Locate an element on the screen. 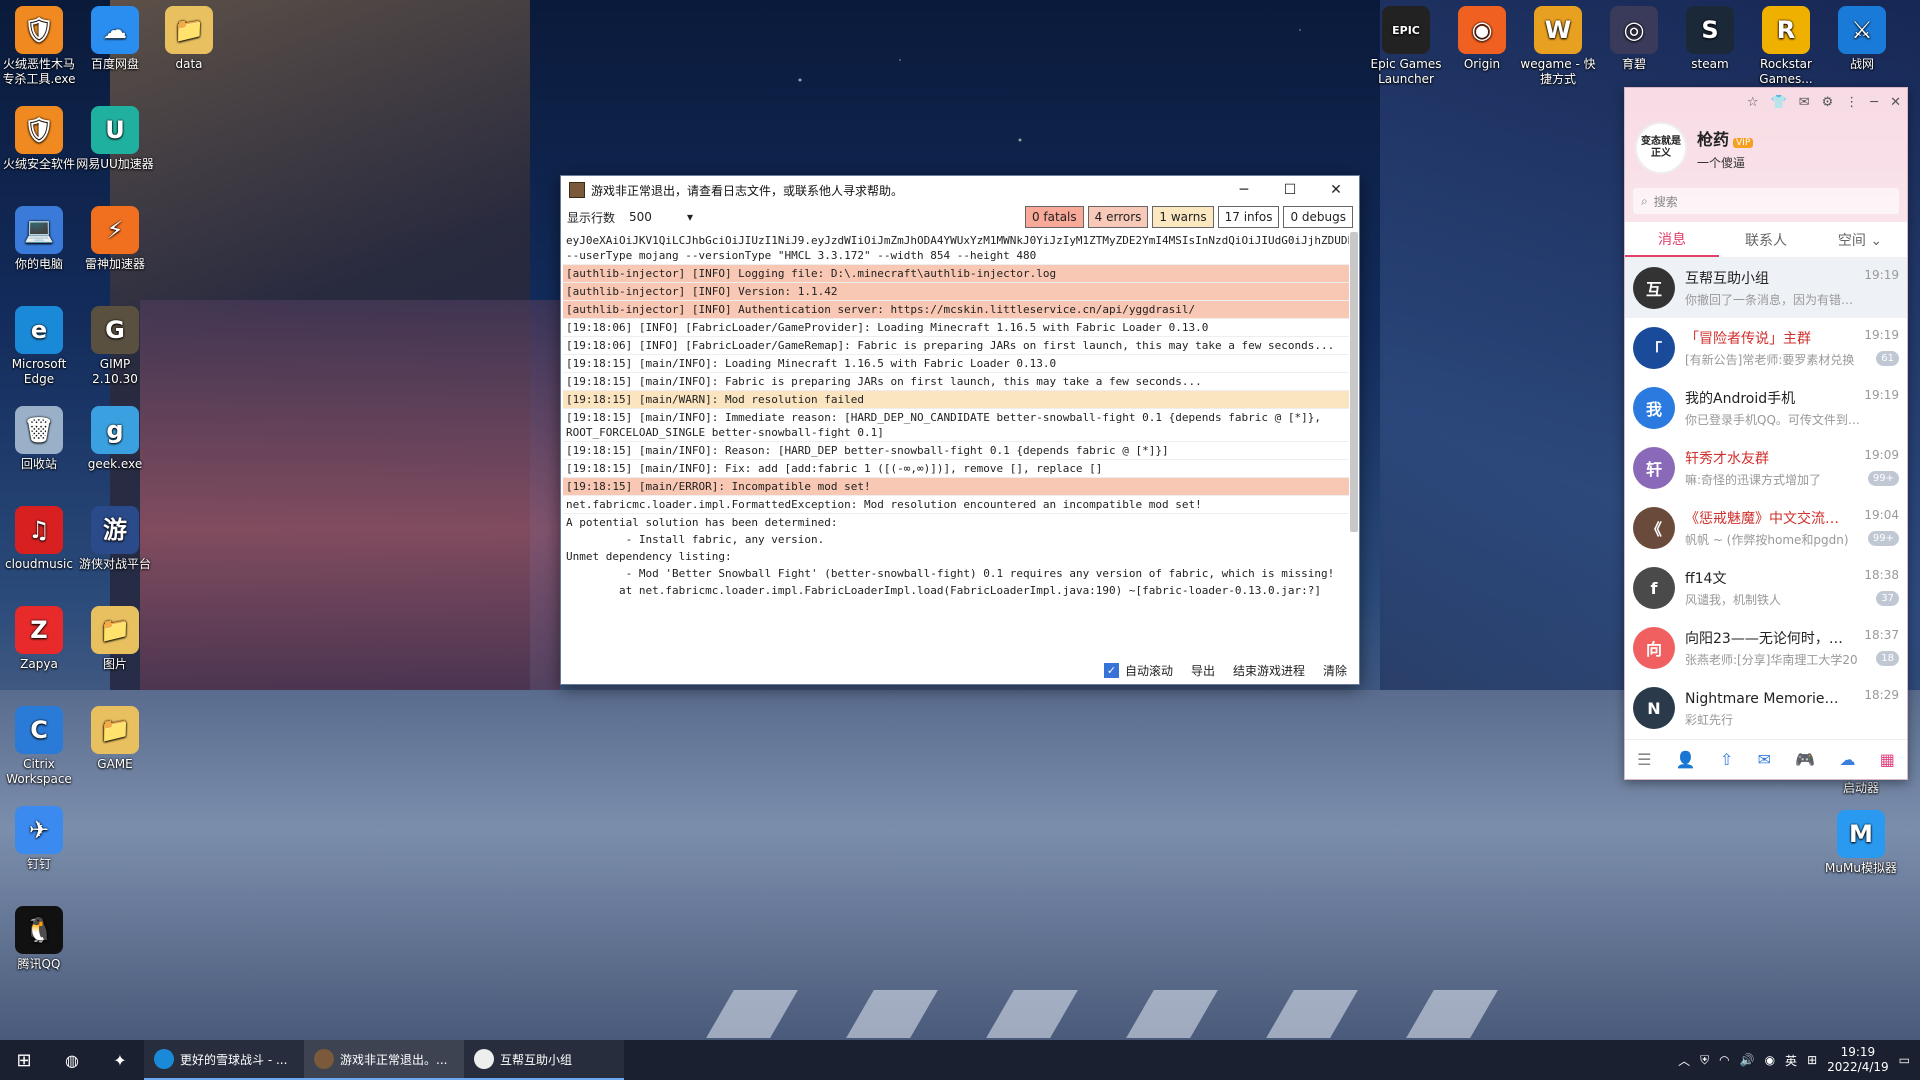 The width and height of the screenshot is (1920, 1080). keyboard-icon: ⊞ is located at coordinates (1812, 1060).